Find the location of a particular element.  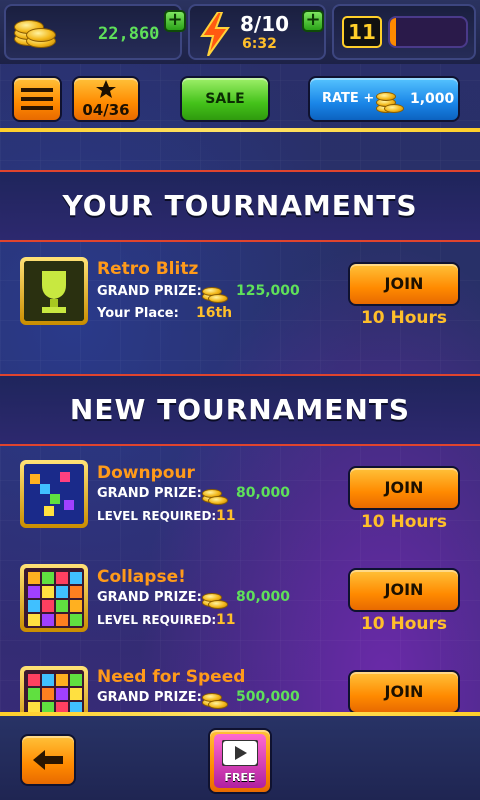

your-place-value: 16th is located at coordinates (214, 313).